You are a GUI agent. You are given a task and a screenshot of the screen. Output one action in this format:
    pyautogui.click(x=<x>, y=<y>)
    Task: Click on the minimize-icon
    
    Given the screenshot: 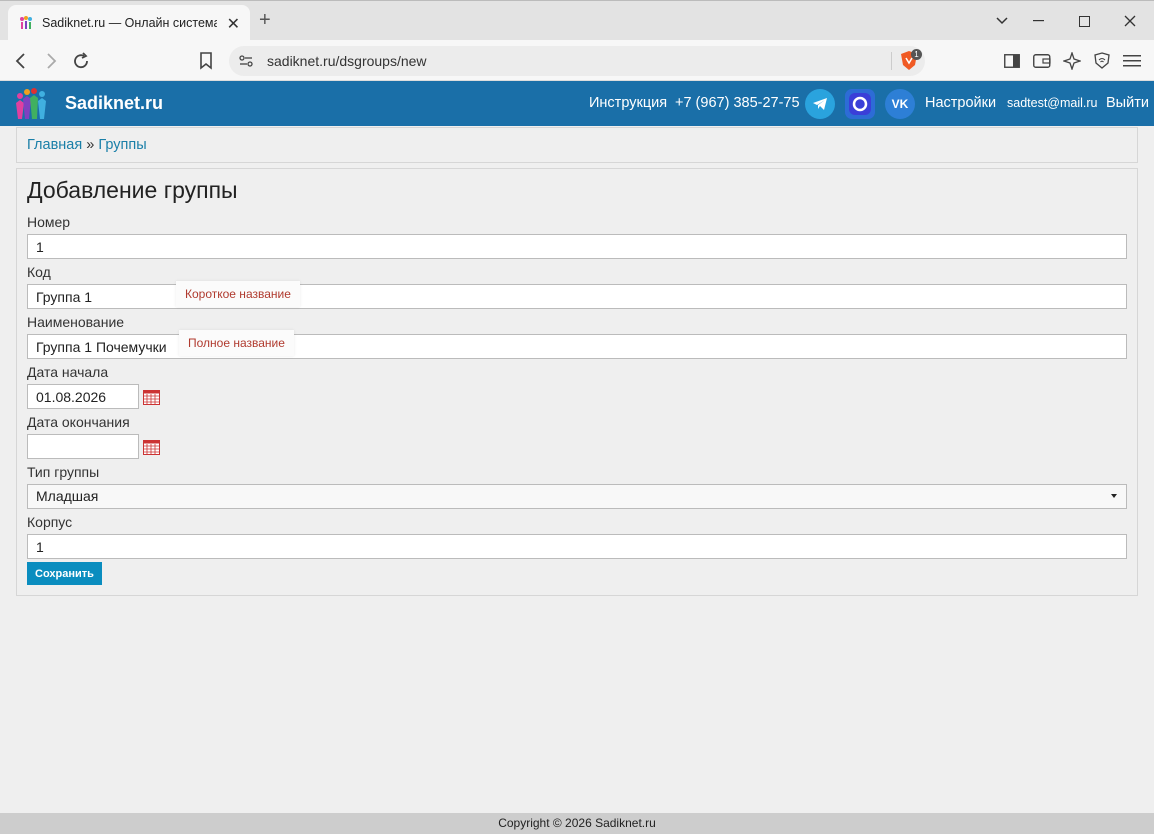 What is the action you would take?
    pyautogui.click(x=1038, y=21)
    